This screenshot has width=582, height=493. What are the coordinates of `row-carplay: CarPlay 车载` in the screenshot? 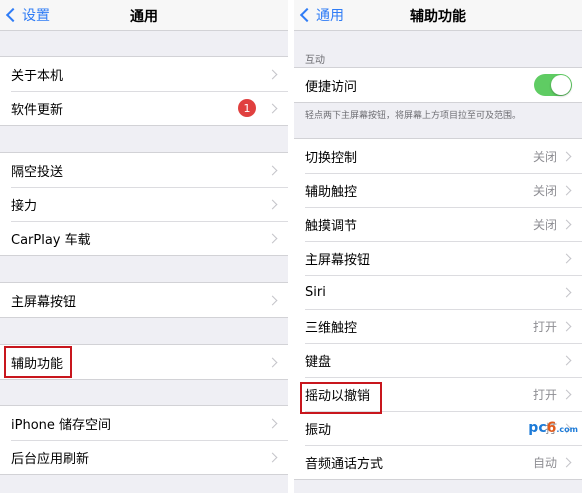 It's located at (144, 238).